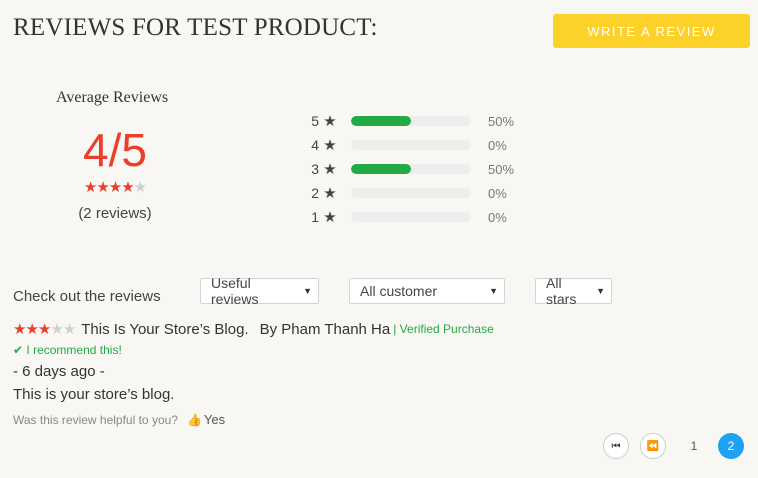 The width and height of the screenshot is (758, 478). What do you see at coordinates (235, 291) in the screenshot?
I see `sort-dropdown-value: Useful reviews` at bounding box center [235, 291].